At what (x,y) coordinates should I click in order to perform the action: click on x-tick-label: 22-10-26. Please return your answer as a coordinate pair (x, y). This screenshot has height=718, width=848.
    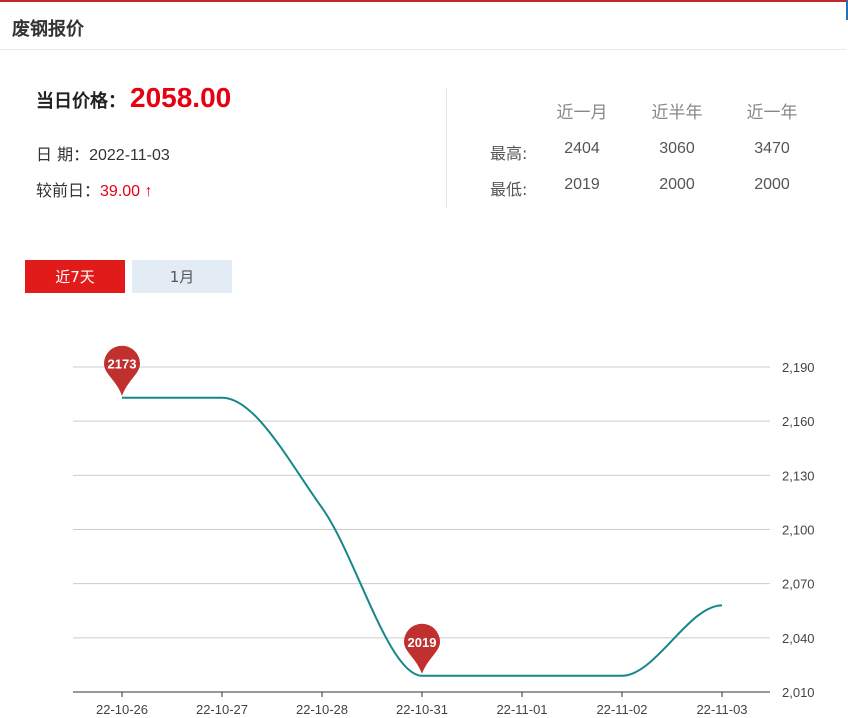
    Looking at the image, I should click on (122, 709).